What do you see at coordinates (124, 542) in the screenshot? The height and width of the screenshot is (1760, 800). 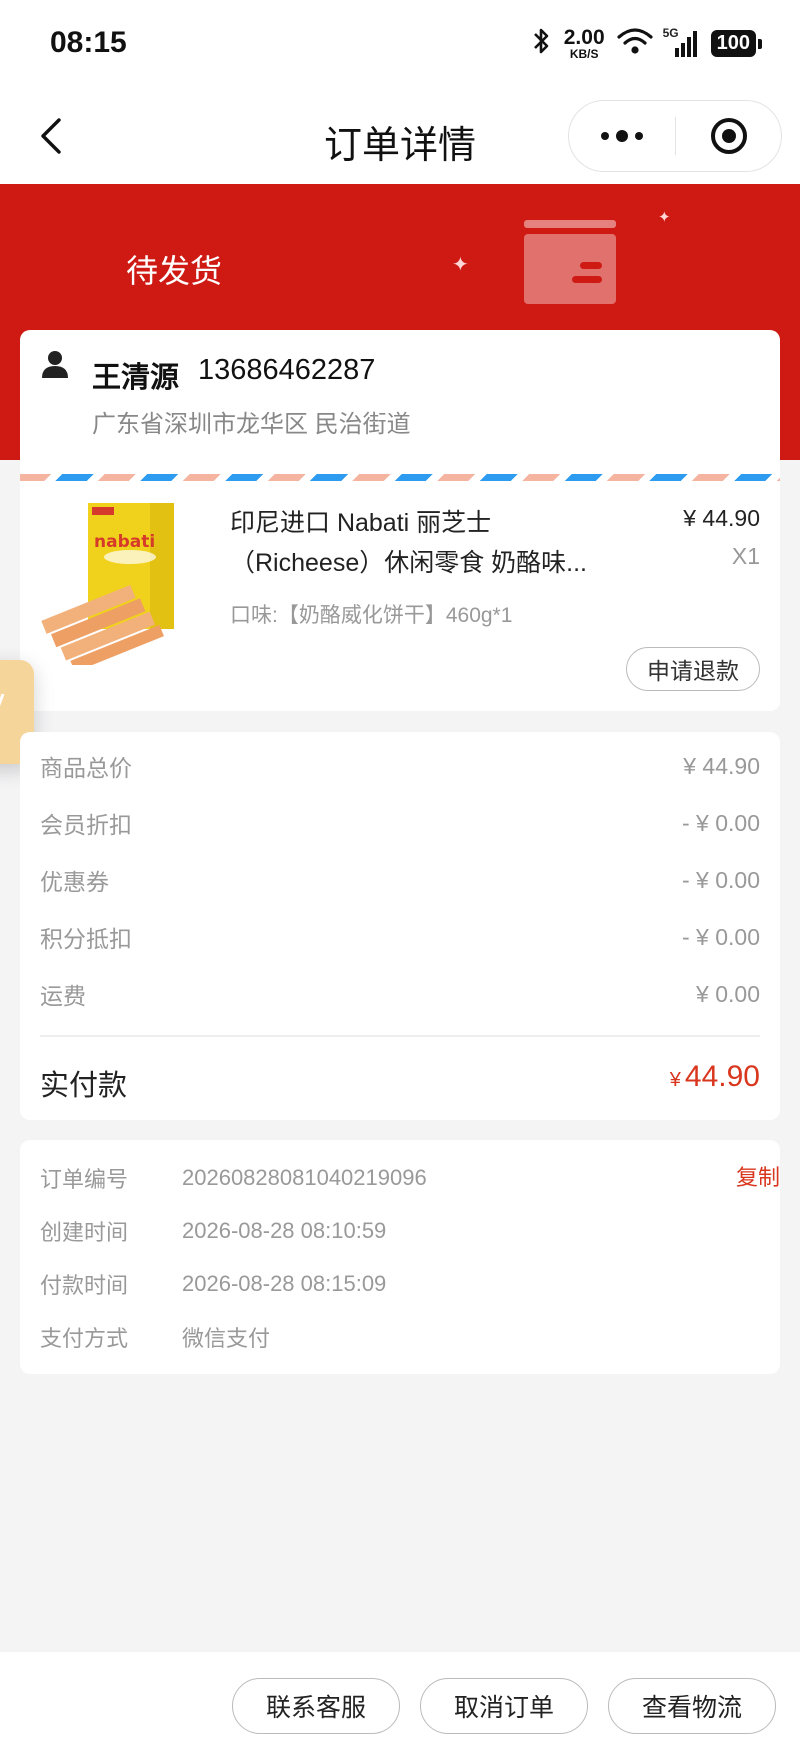 I see `product-brand-text: nabati` at bounding box center [124, 542].